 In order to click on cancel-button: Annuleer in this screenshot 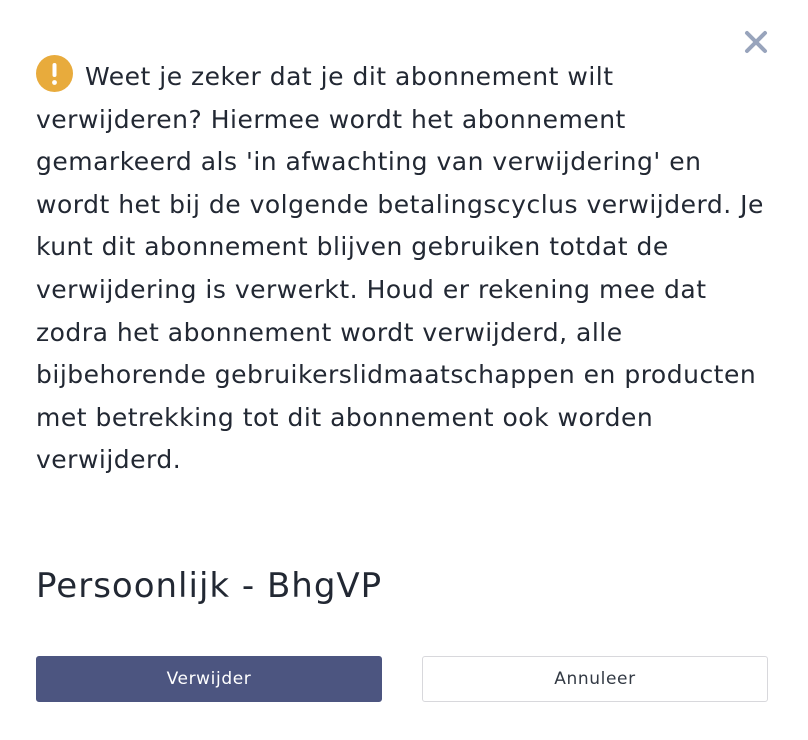, I will do `click(595, 679)`.